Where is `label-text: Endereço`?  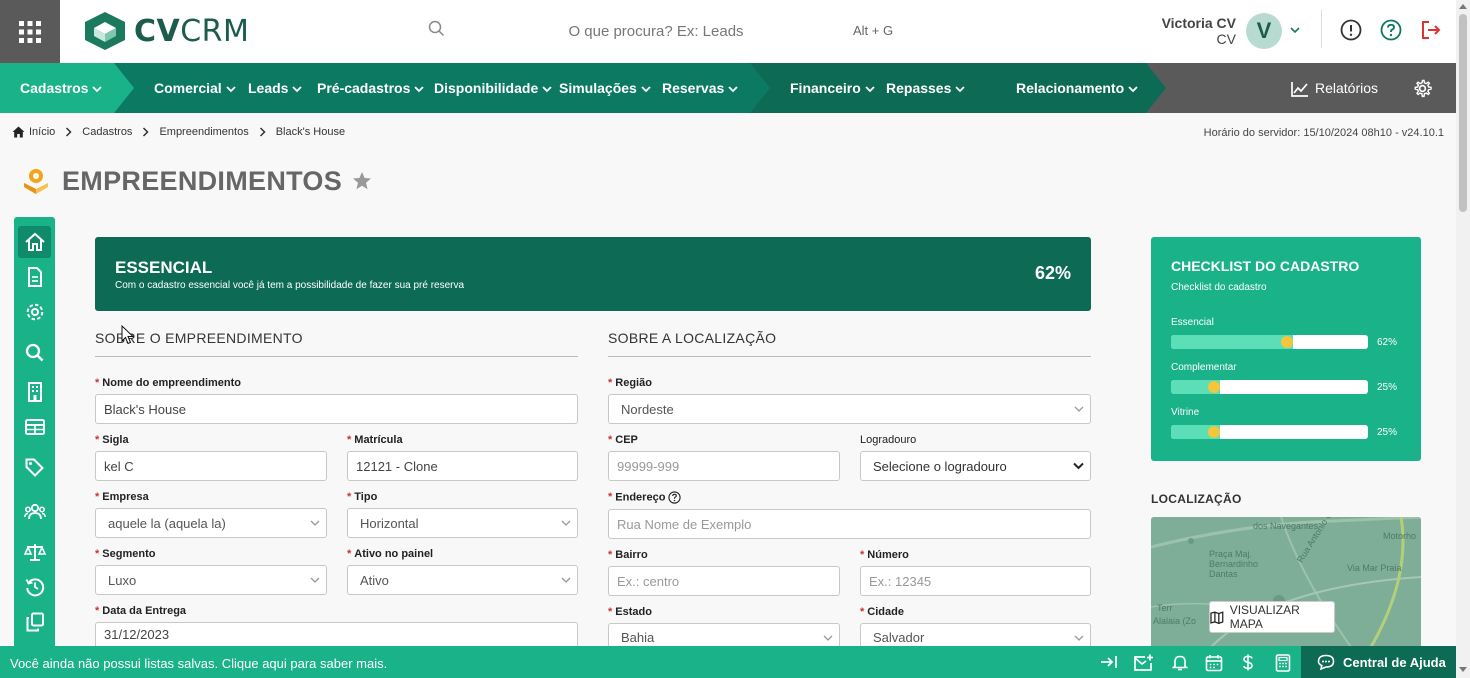 label-text: Endereço is located at coordinates (640, 497).